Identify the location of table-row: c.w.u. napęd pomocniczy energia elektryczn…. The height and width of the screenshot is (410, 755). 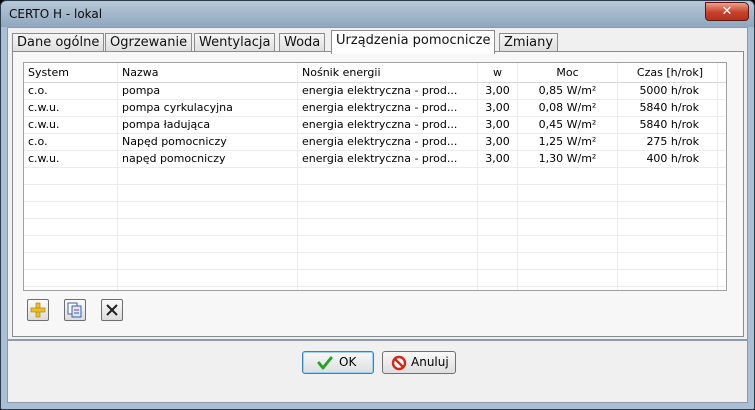
(375, 159).